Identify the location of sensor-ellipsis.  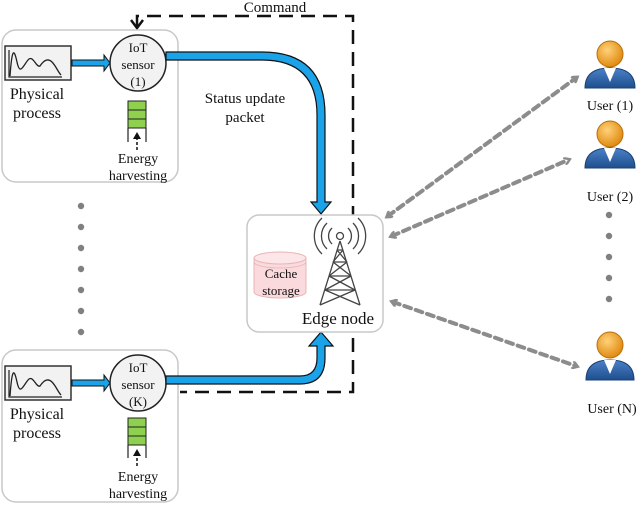
(81, 269).